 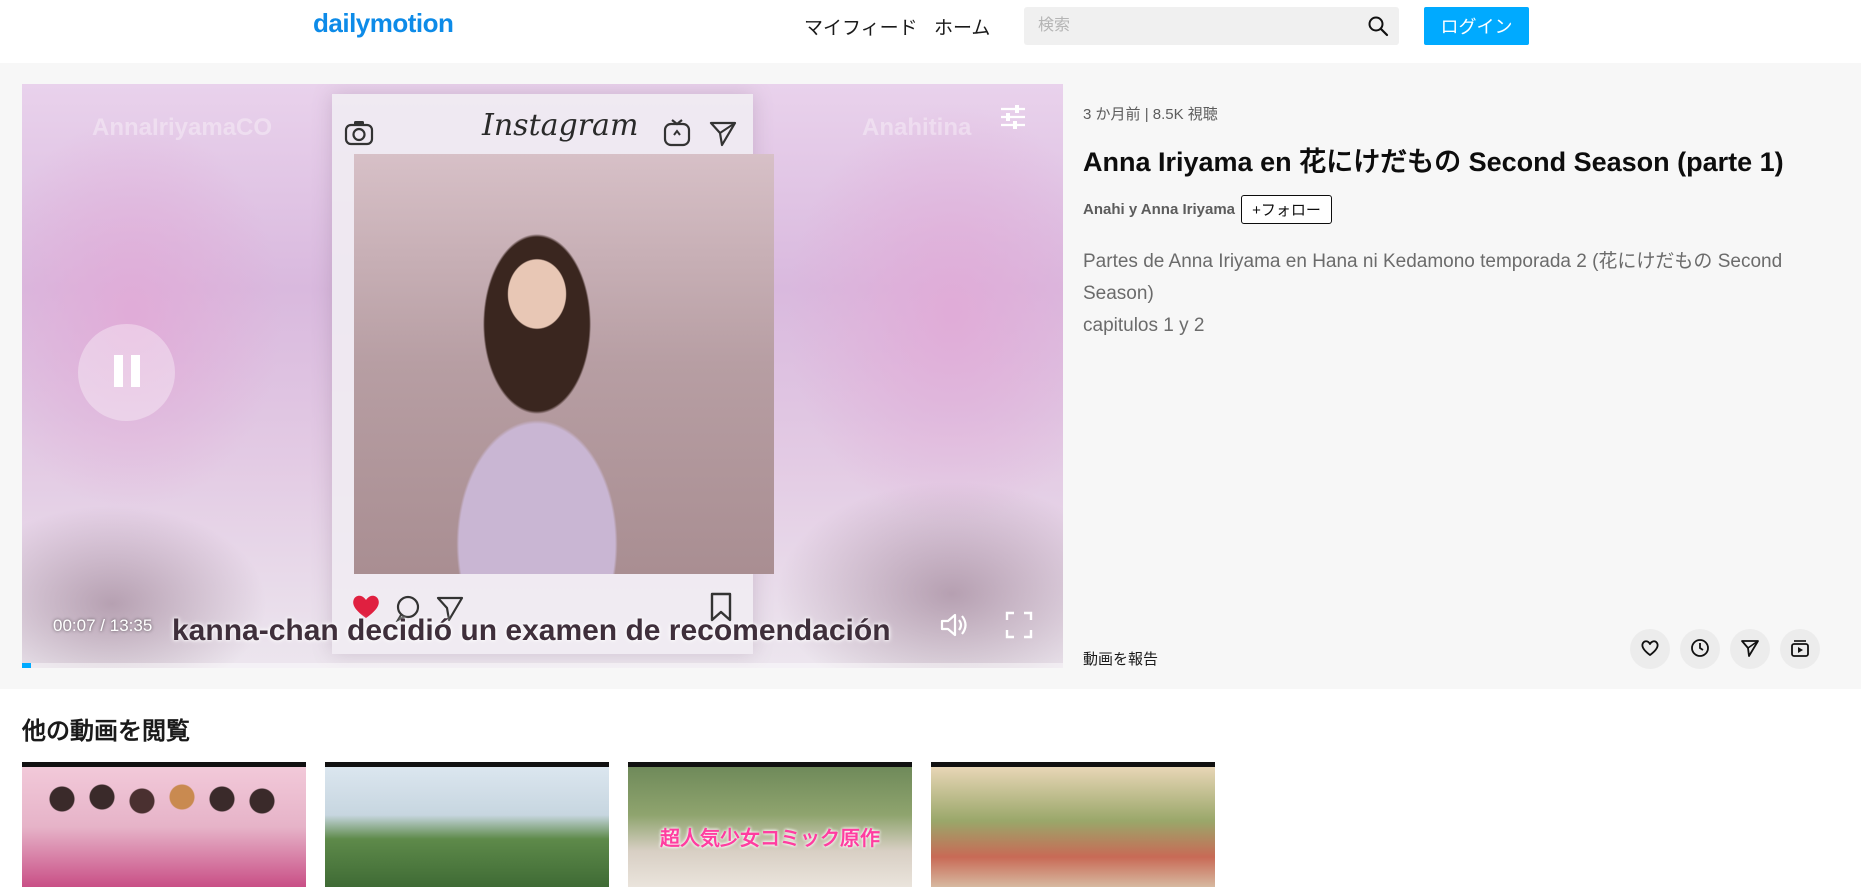 I want to click on search-icon, so click(x=1378, y=26).